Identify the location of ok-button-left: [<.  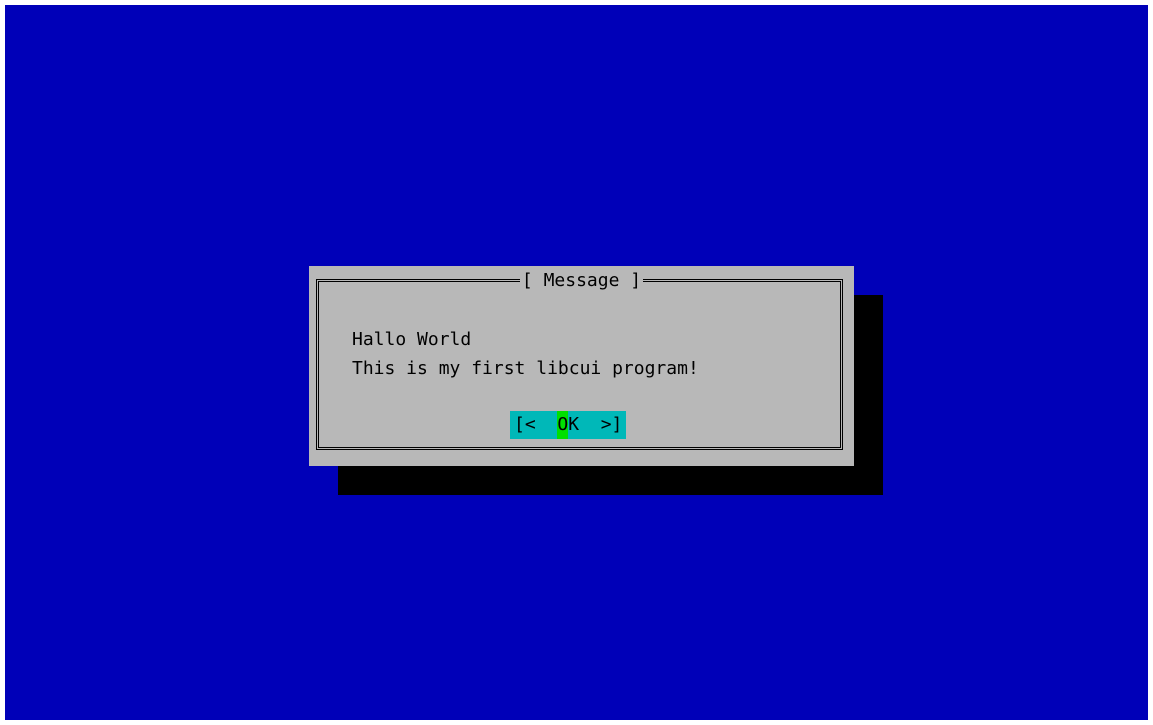
(536, 424).